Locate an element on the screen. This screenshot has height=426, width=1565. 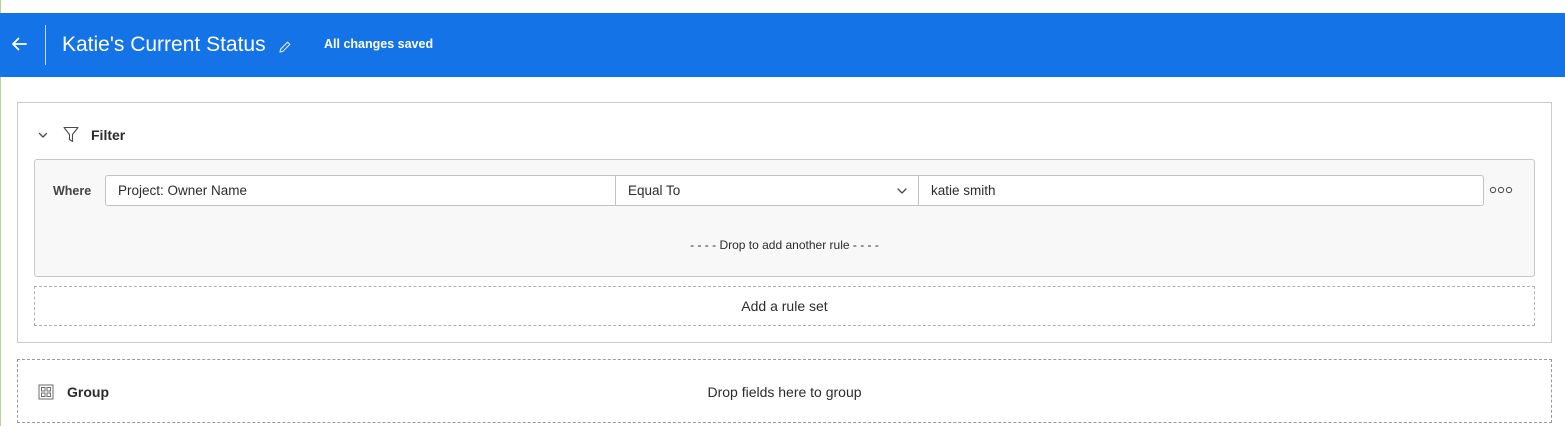
collapse-filter-button is located at coordinates (43, 135).